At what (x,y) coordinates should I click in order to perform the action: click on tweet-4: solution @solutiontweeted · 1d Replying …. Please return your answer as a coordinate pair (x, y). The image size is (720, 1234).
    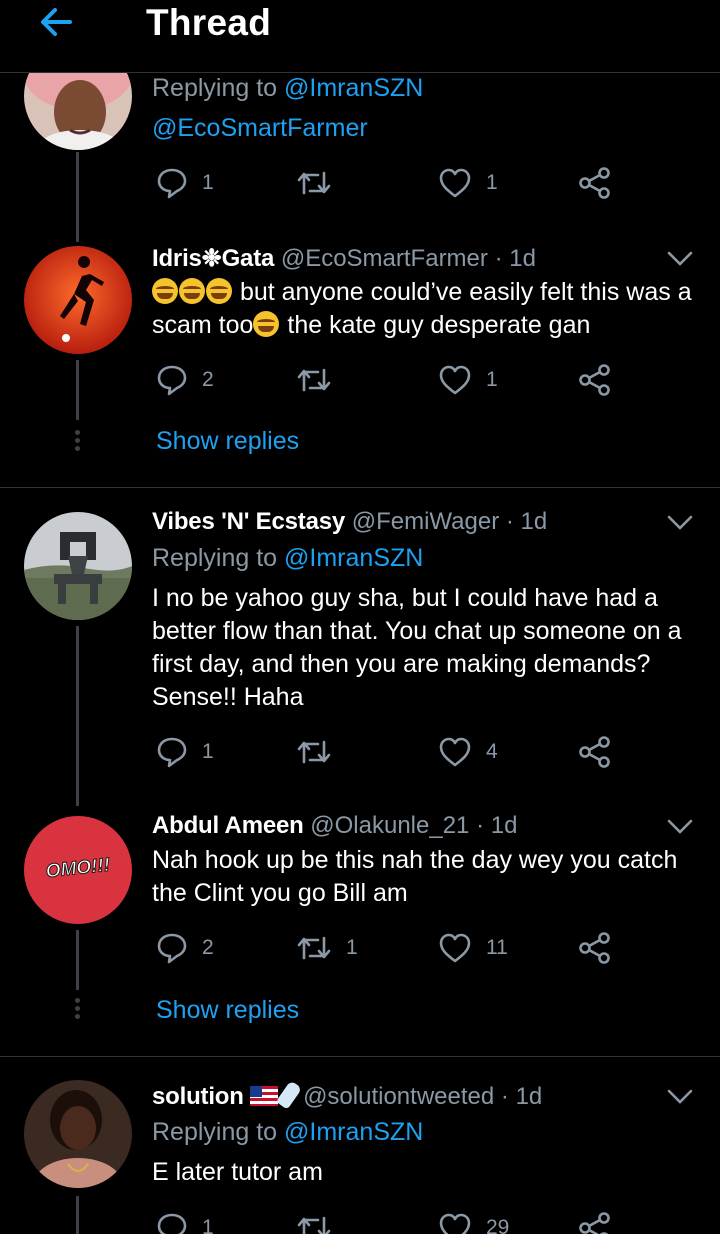
    Looking at the image, I should click on (360, 1156).